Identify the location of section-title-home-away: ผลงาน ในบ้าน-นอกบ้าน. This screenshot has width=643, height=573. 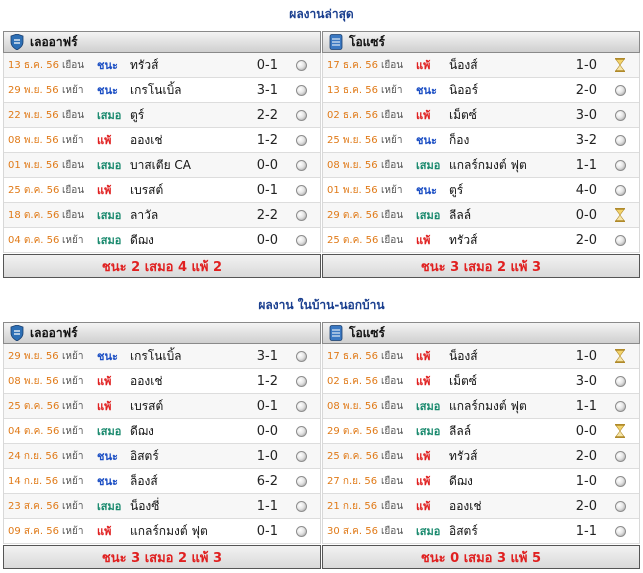
(321, 305).